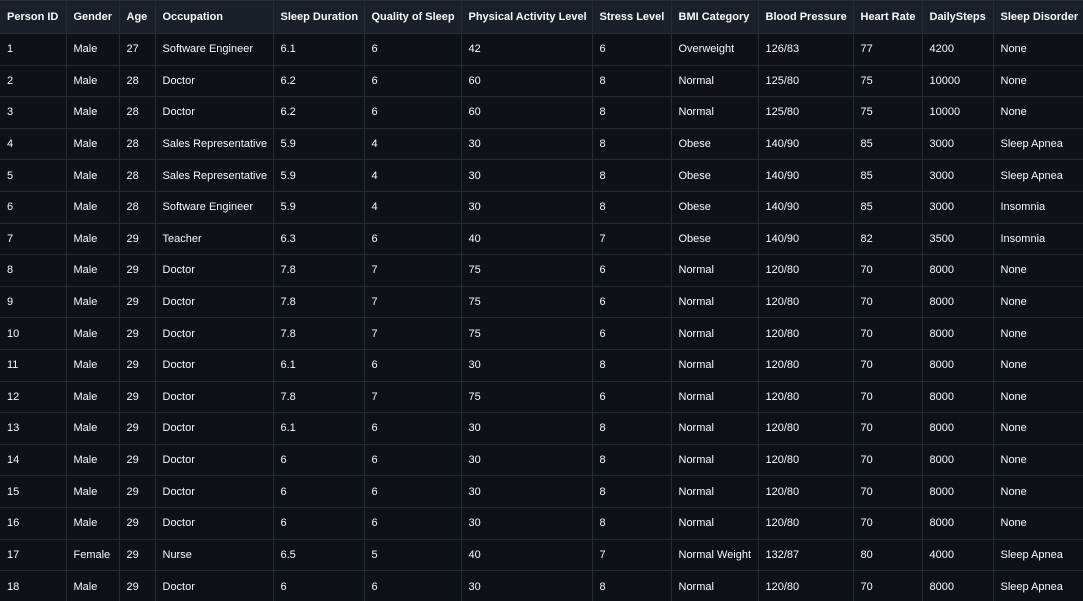 This screenshot has height=601, width=1083. Describe the element at coordinates (318, 81) in the screenshot. I see `table-cell: 6.2` at that location.